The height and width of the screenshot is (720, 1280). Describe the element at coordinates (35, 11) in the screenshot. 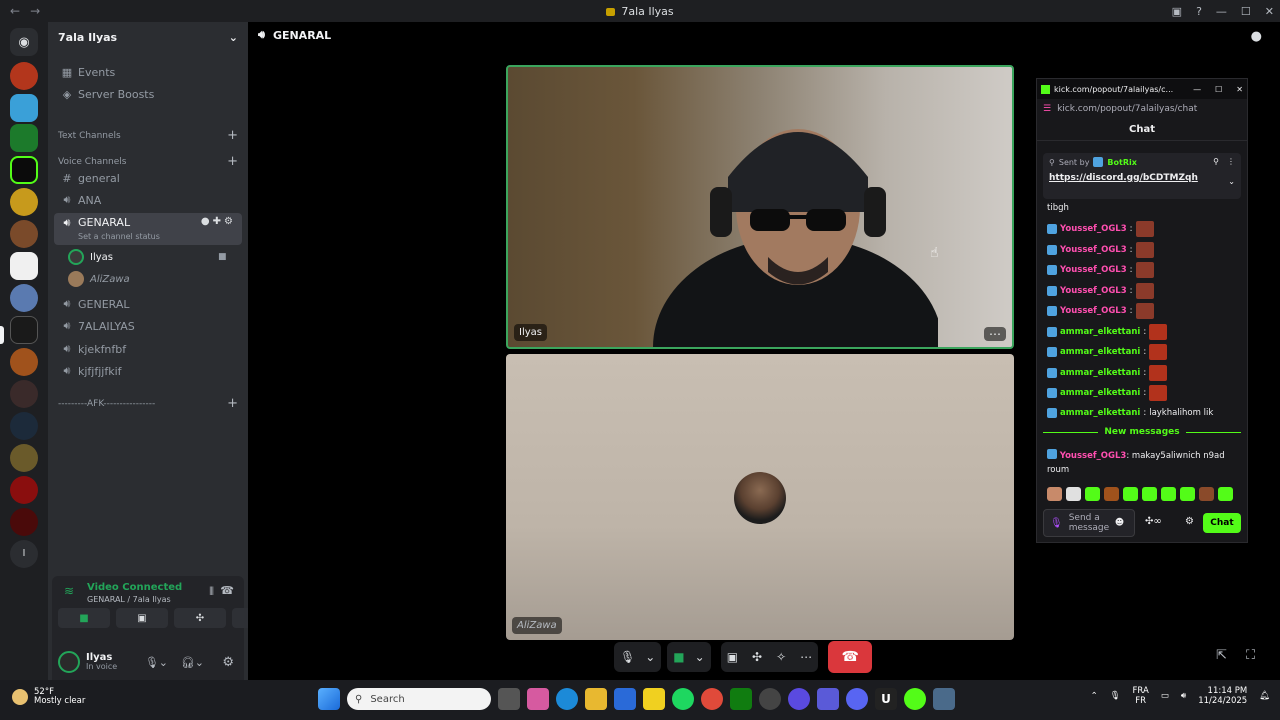

I see `forward-icon: →` at that location.